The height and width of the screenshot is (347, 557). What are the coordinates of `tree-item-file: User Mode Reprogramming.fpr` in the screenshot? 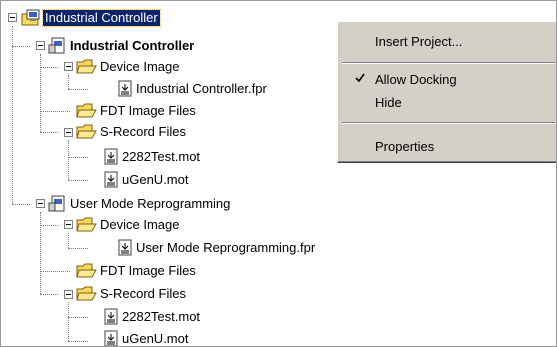 It's located at (216, 248).